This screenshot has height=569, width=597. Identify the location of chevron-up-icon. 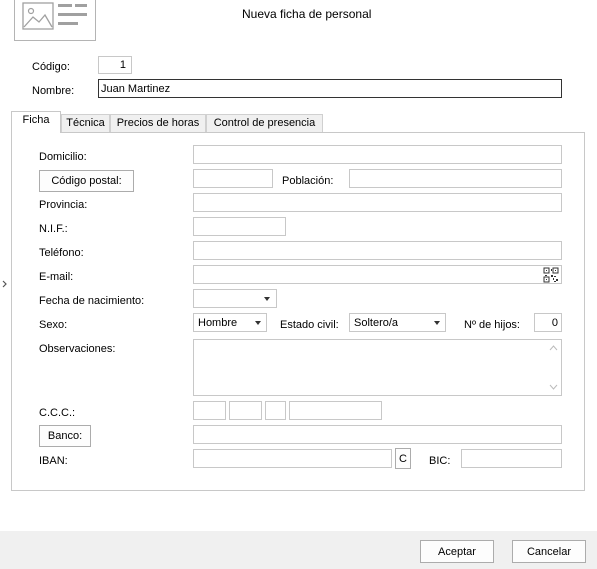
(553, 348).